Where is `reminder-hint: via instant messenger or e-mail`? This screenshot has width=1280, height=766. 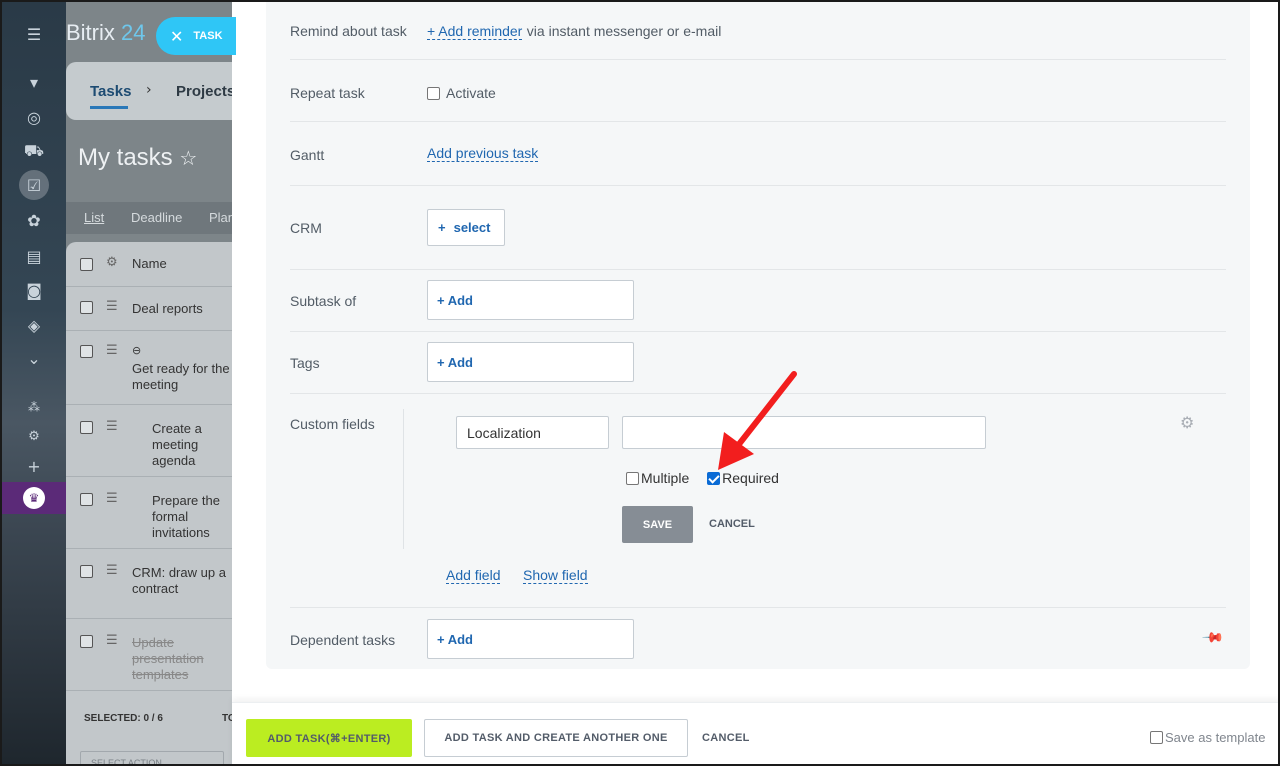
reminder-hint: via instant messenger or e-mail is located at coordinates (624, 31).